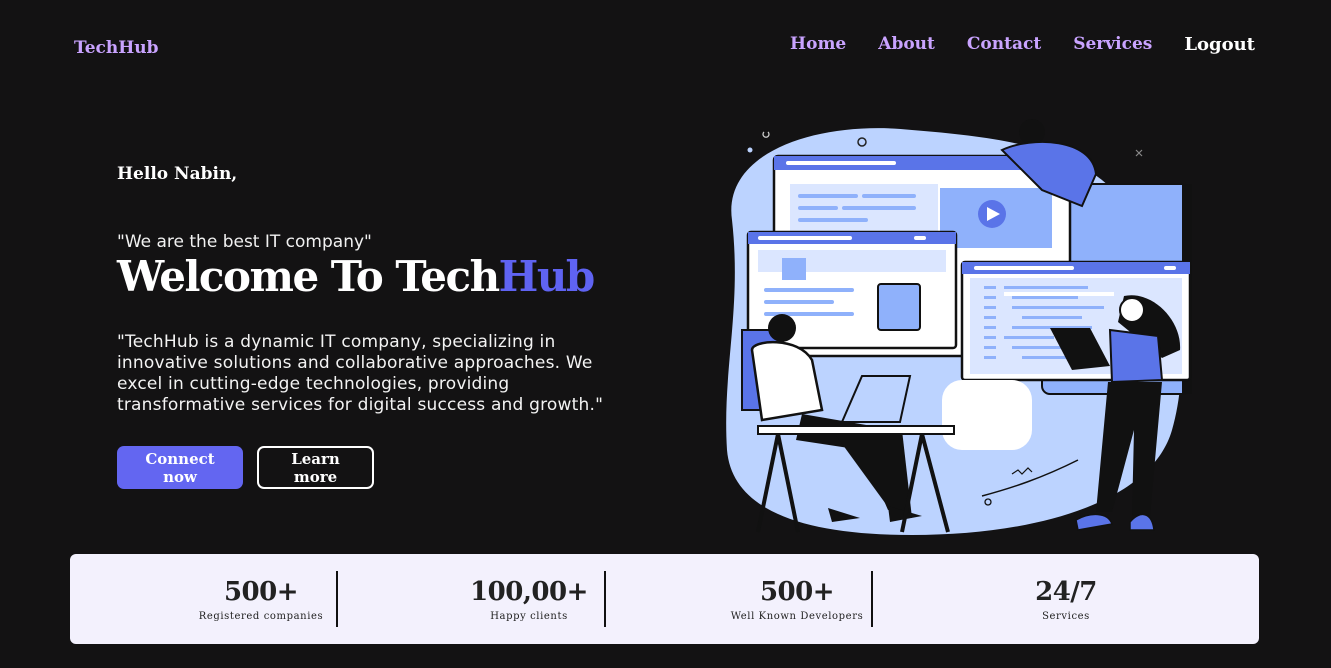  Describe the element at coordinates (1066, 616) in the screenshot. I see `stat-label: Services` at that location.